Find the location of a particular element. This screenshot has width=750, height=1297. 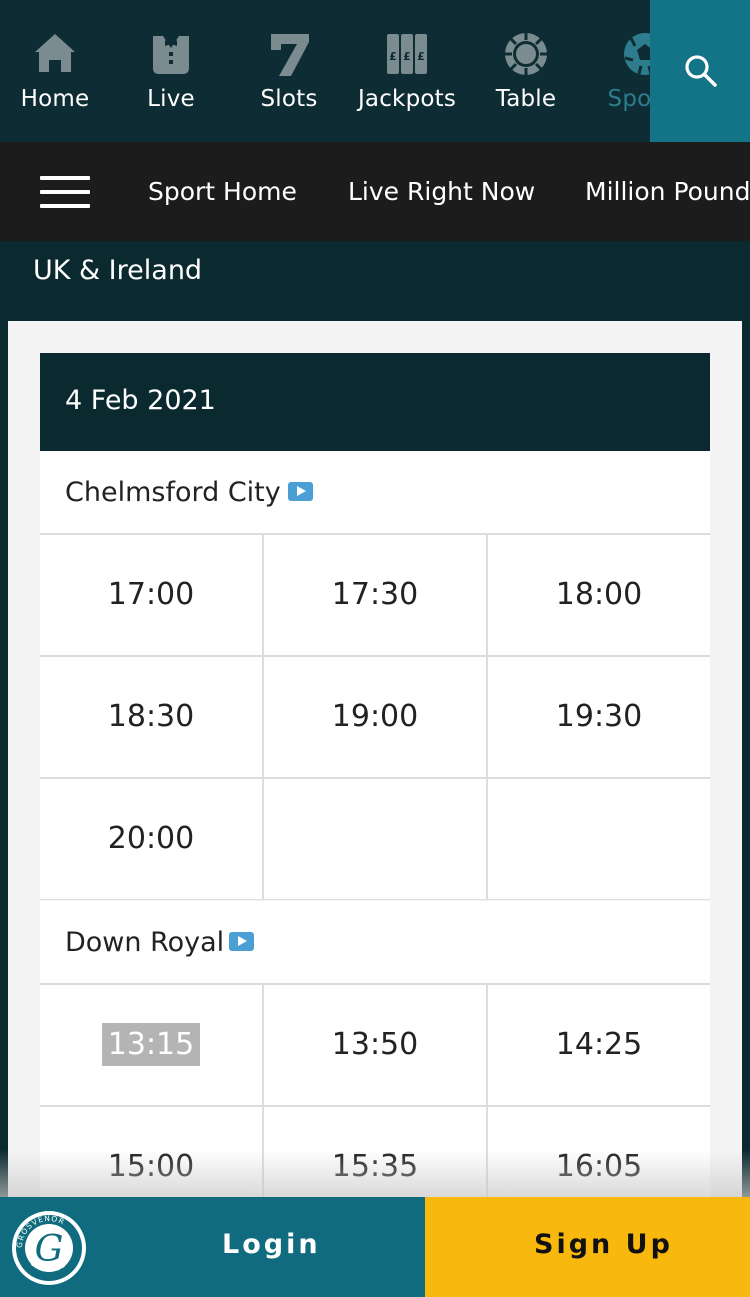

race-time-cell: 18:00 is located at coordinates (599, 595).